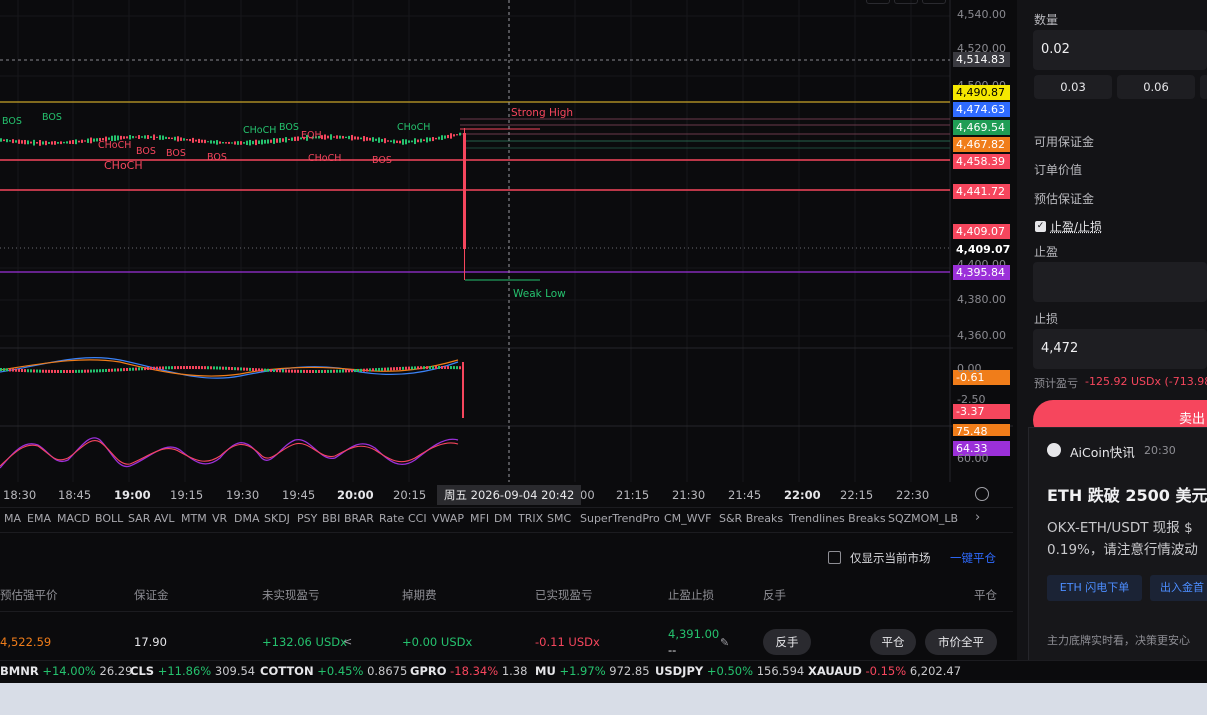 This screenshot has height=715, width=1207. I want to click on ticker-item: COTTON +0.45% 0.8675, so click(333, 671).